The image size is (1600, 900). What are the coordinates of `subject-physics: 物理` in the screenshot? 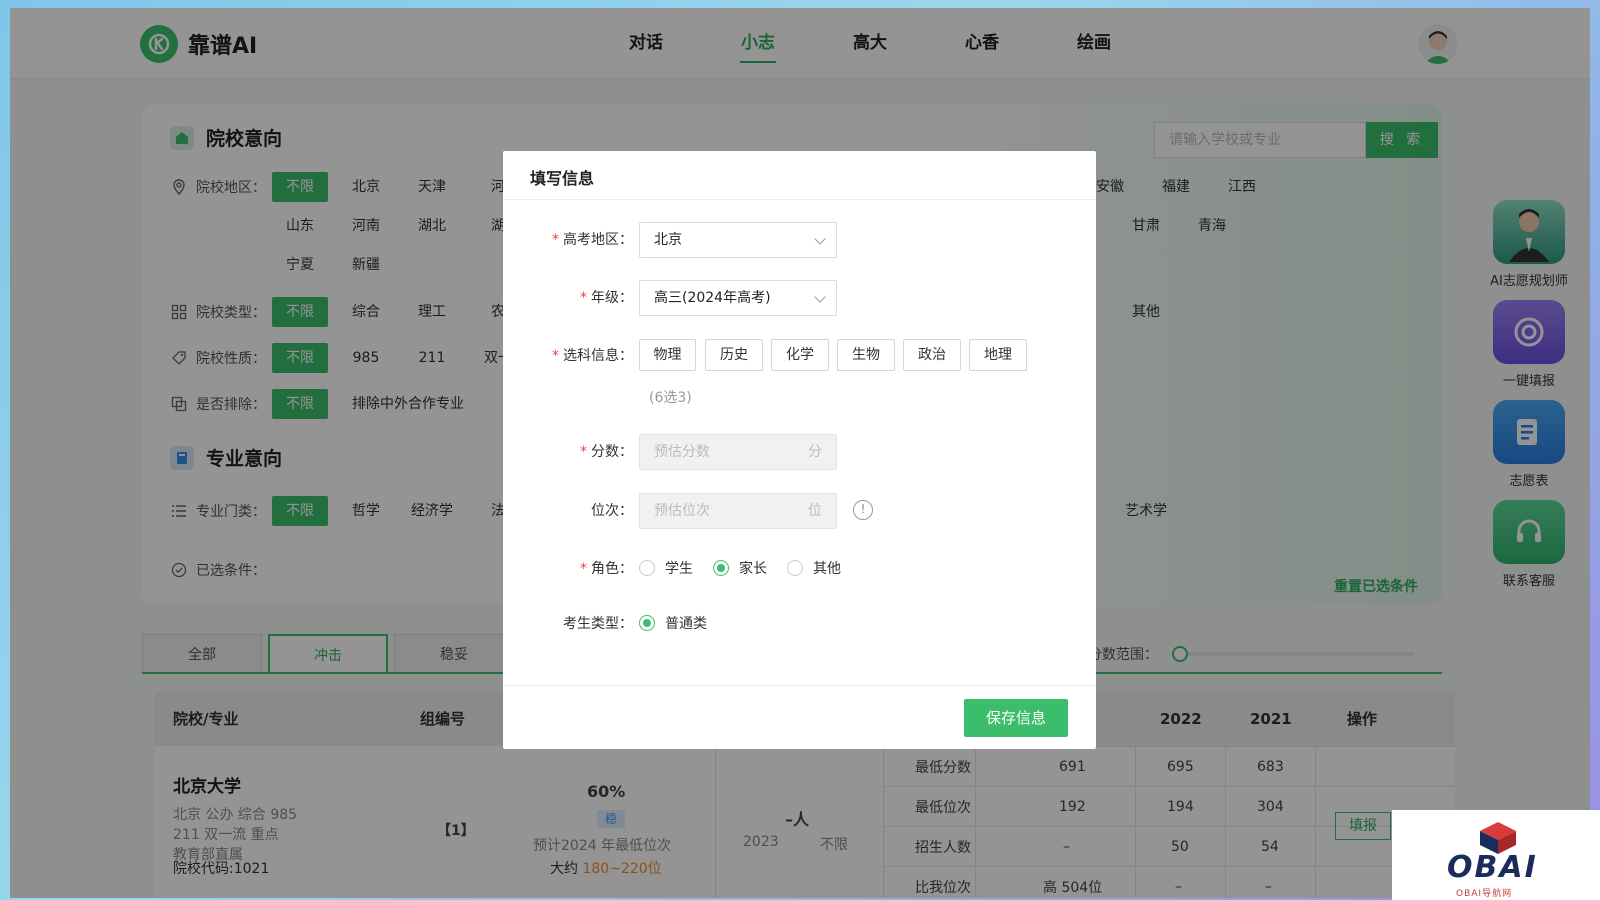 It's located at (667, 355).